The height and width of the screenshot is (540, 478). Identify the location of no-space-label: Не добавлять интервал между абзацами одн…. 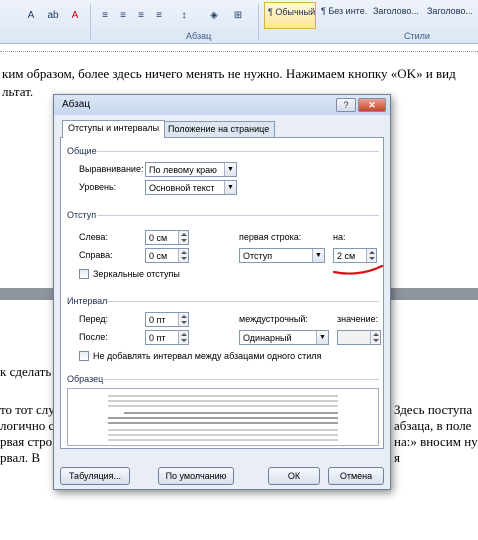
(207, 356).